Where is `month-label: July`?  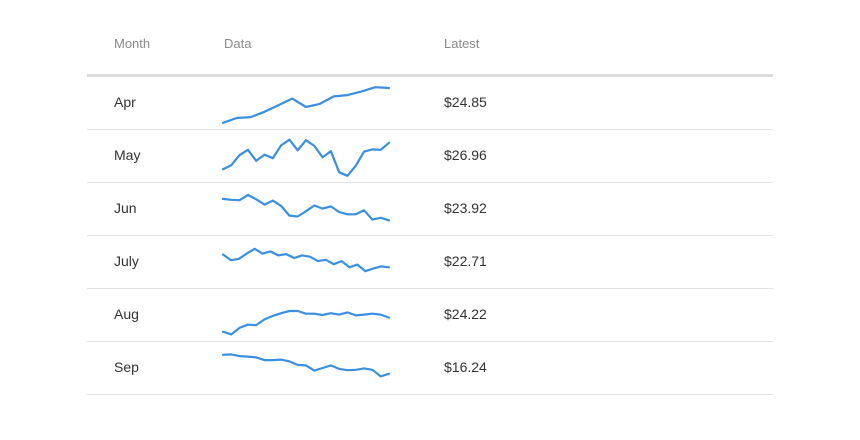 month-label: July is located at coordinates (126, 261).